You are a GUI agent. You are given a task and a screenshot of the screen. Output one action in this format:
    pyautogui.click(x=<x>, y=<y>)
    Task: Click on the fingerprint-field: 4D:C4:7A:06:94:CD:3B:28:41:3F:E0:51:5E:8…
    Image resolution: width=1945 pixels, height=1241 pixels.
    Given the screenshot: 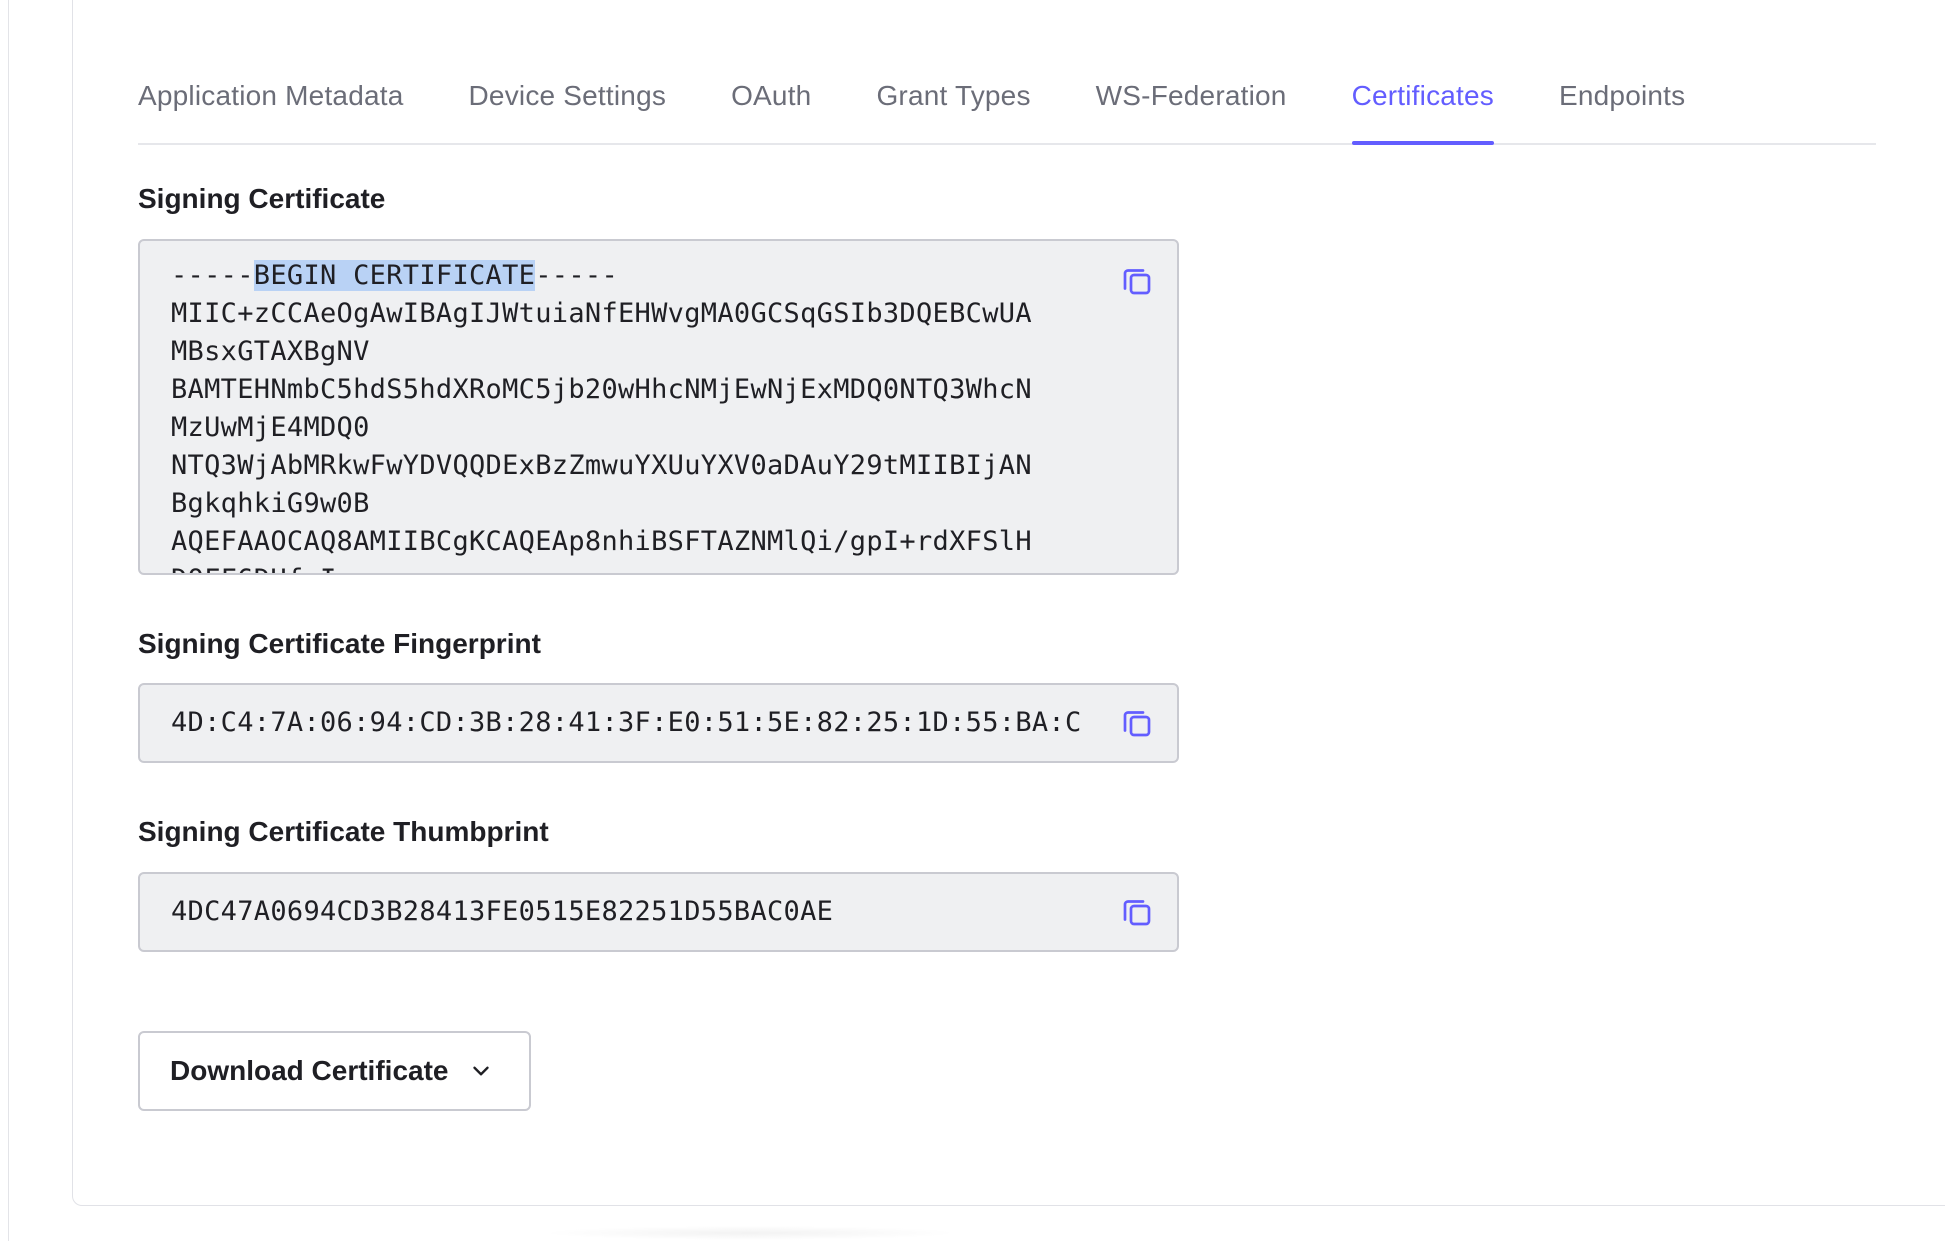 What is the action you would take?
    pyautogui.click(x=658, y=723)
    